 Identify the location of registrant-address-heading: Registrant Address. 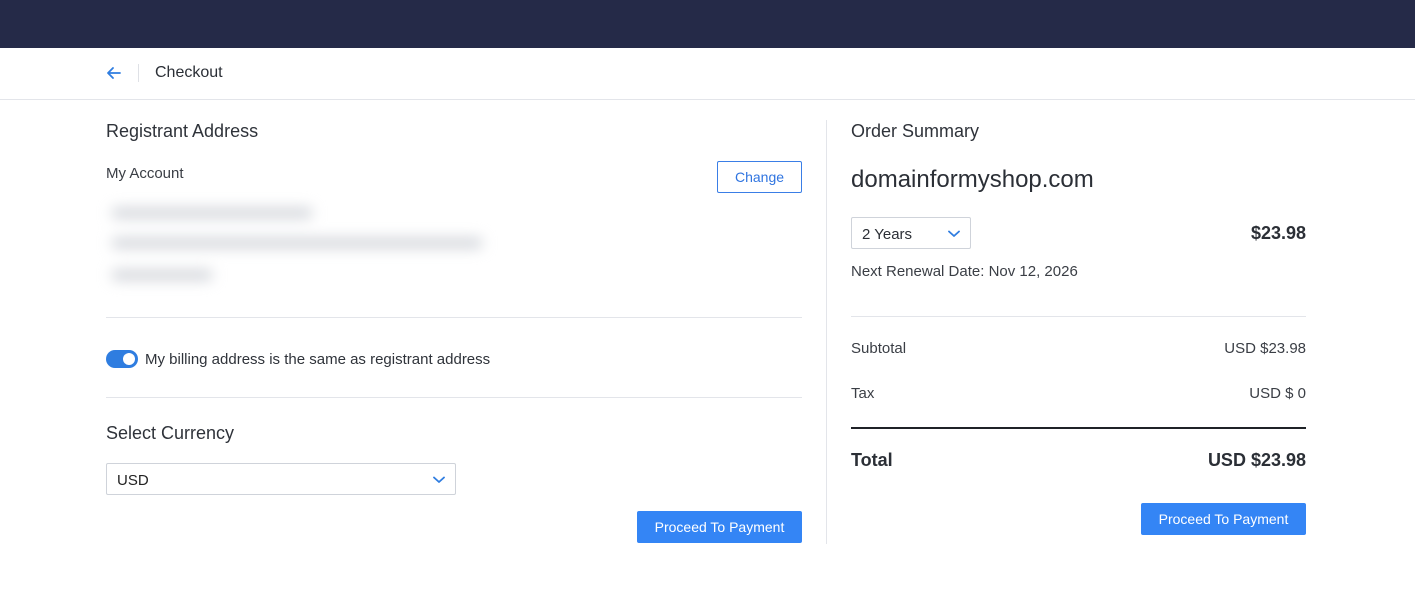
(182, 131).